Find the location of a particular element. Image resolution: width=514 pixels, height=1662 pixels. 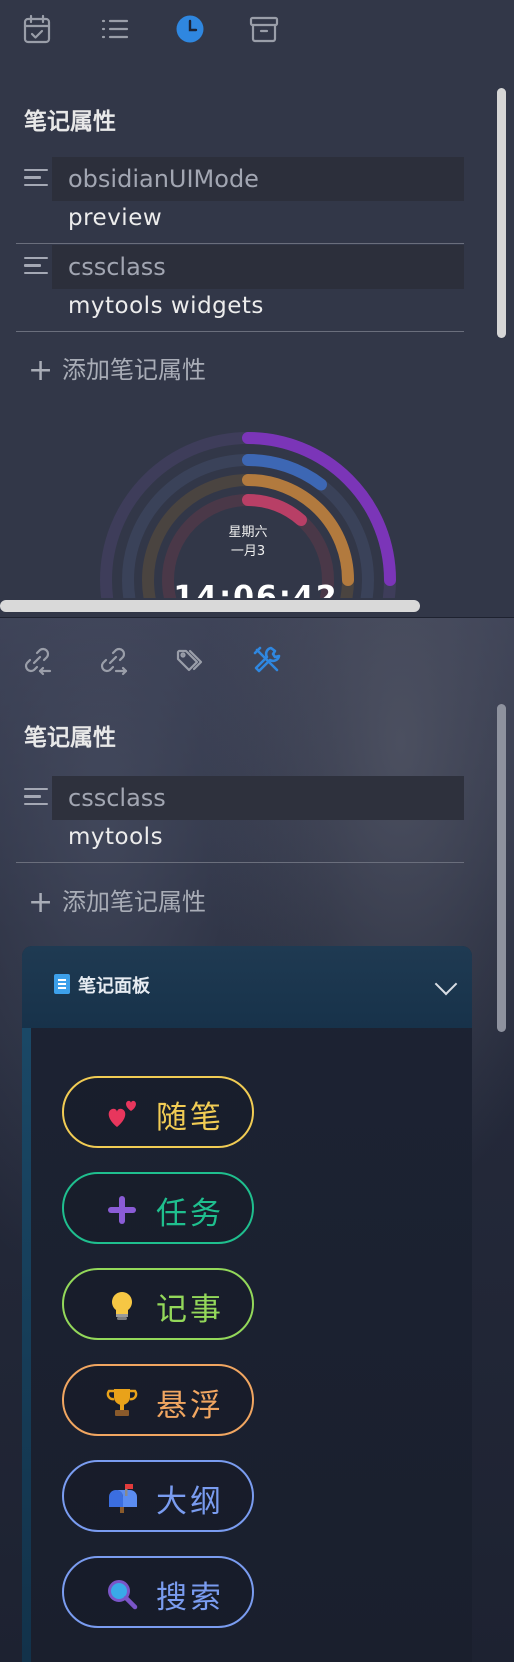

hearts-icon is located at coordinates (122, 1114).